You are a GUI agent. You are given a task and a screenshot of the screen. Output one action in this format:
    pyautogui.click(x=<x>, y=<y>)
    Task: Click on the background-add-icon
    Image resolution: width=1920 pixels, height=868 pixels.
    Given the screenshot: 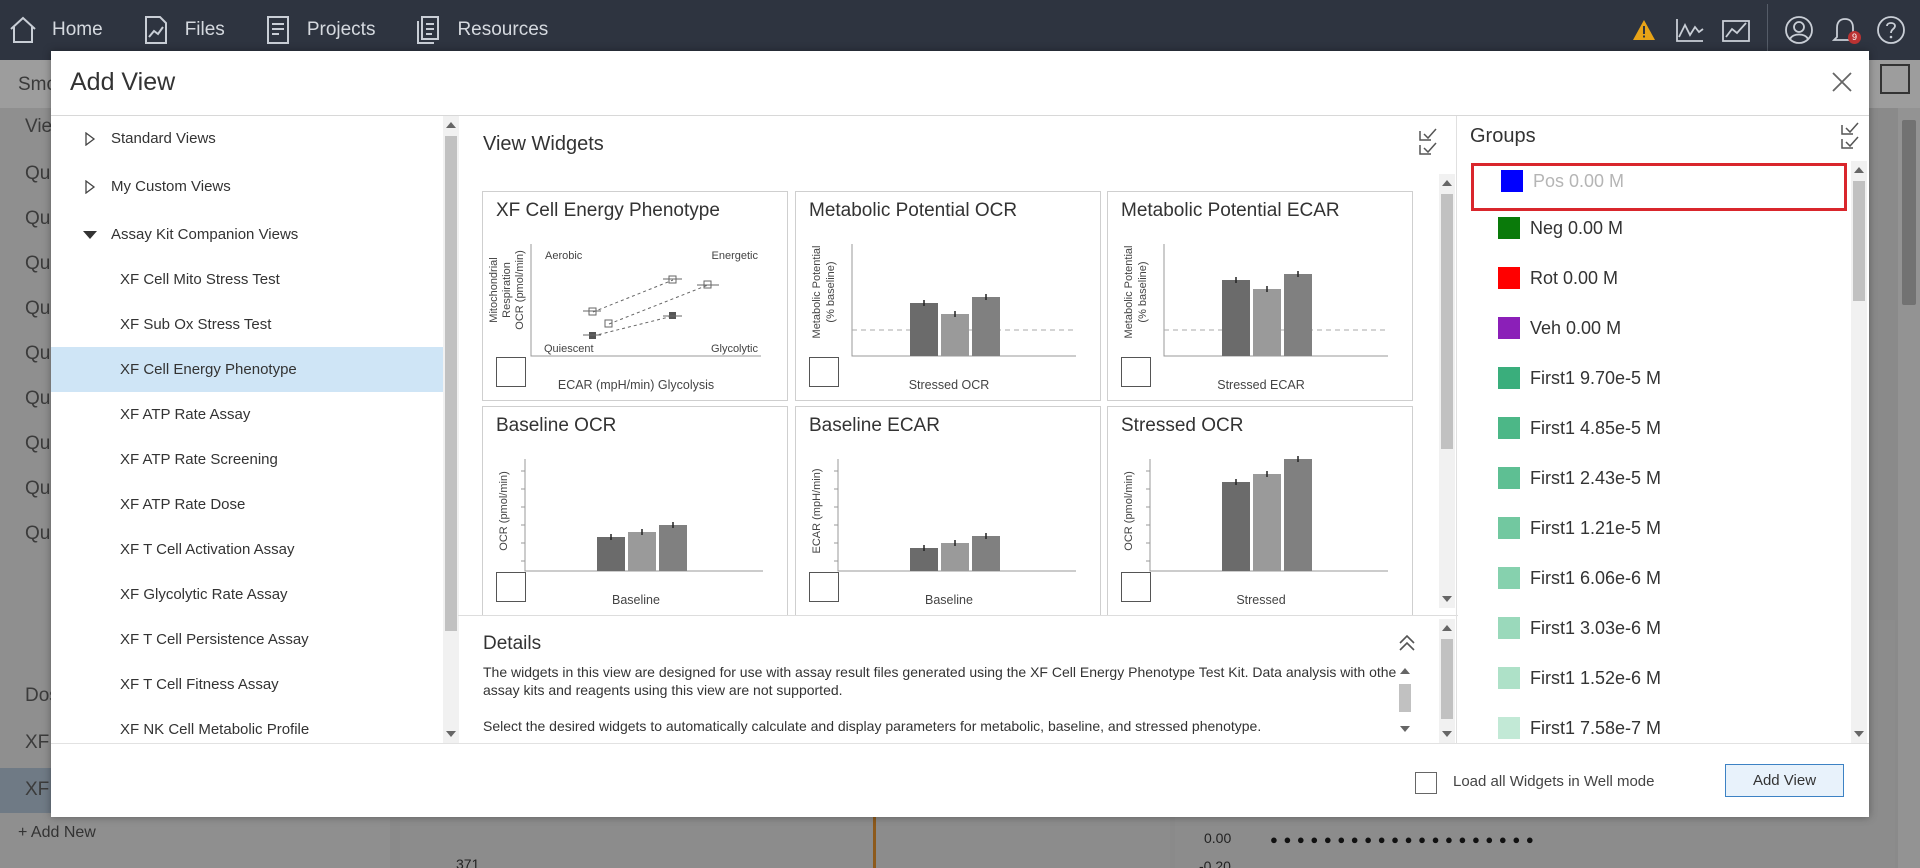 What is the action you would take?
    pyautogui.click(x=1895, y=79)
    